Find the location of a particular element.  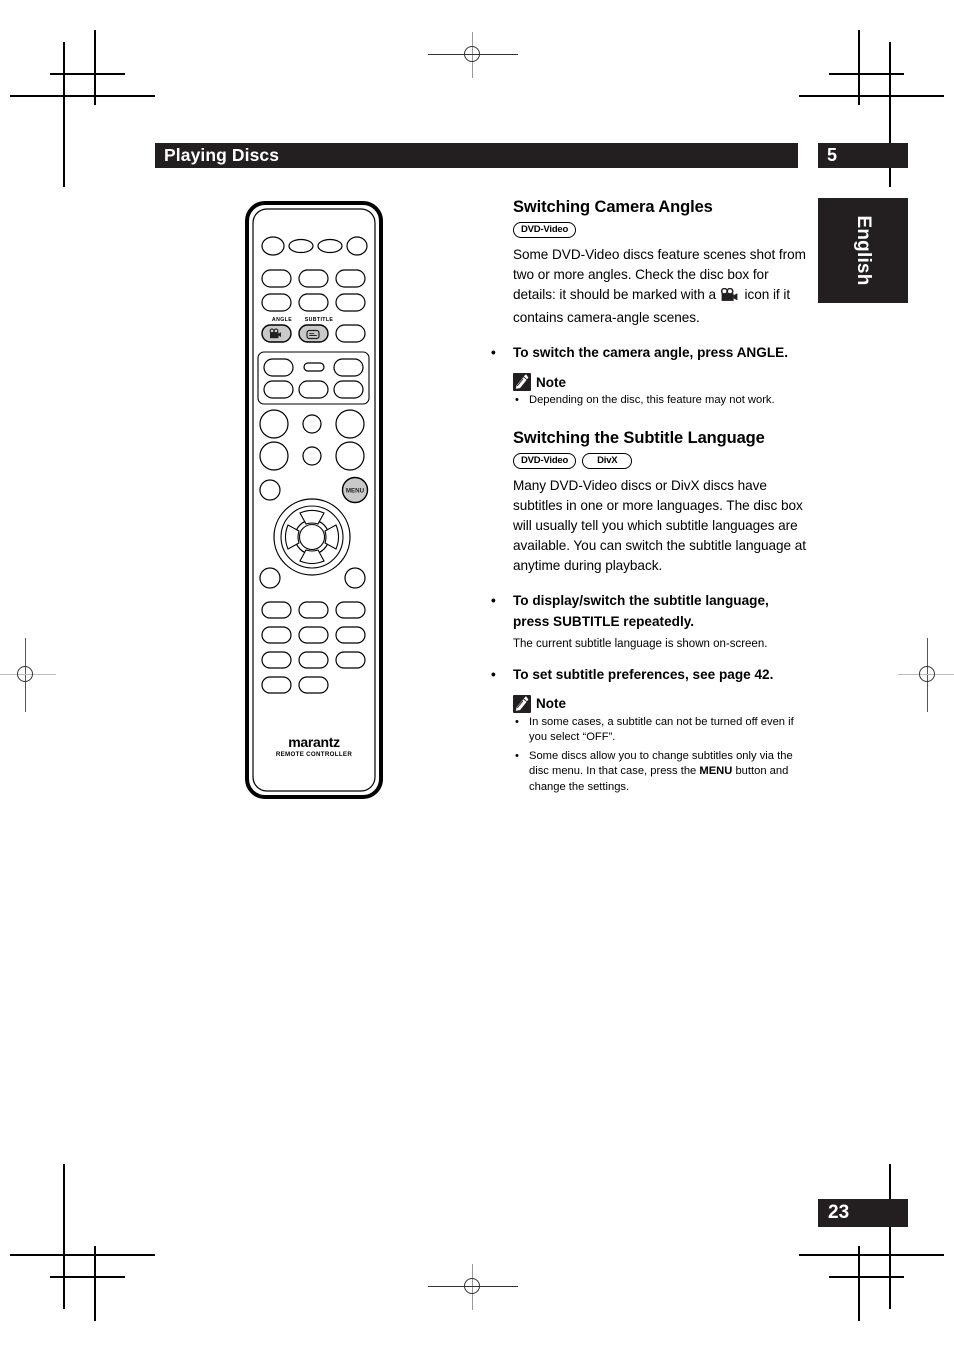

disc-badges-subtitle-language: DVD-Video DivX is located at coordinates (660, 460).